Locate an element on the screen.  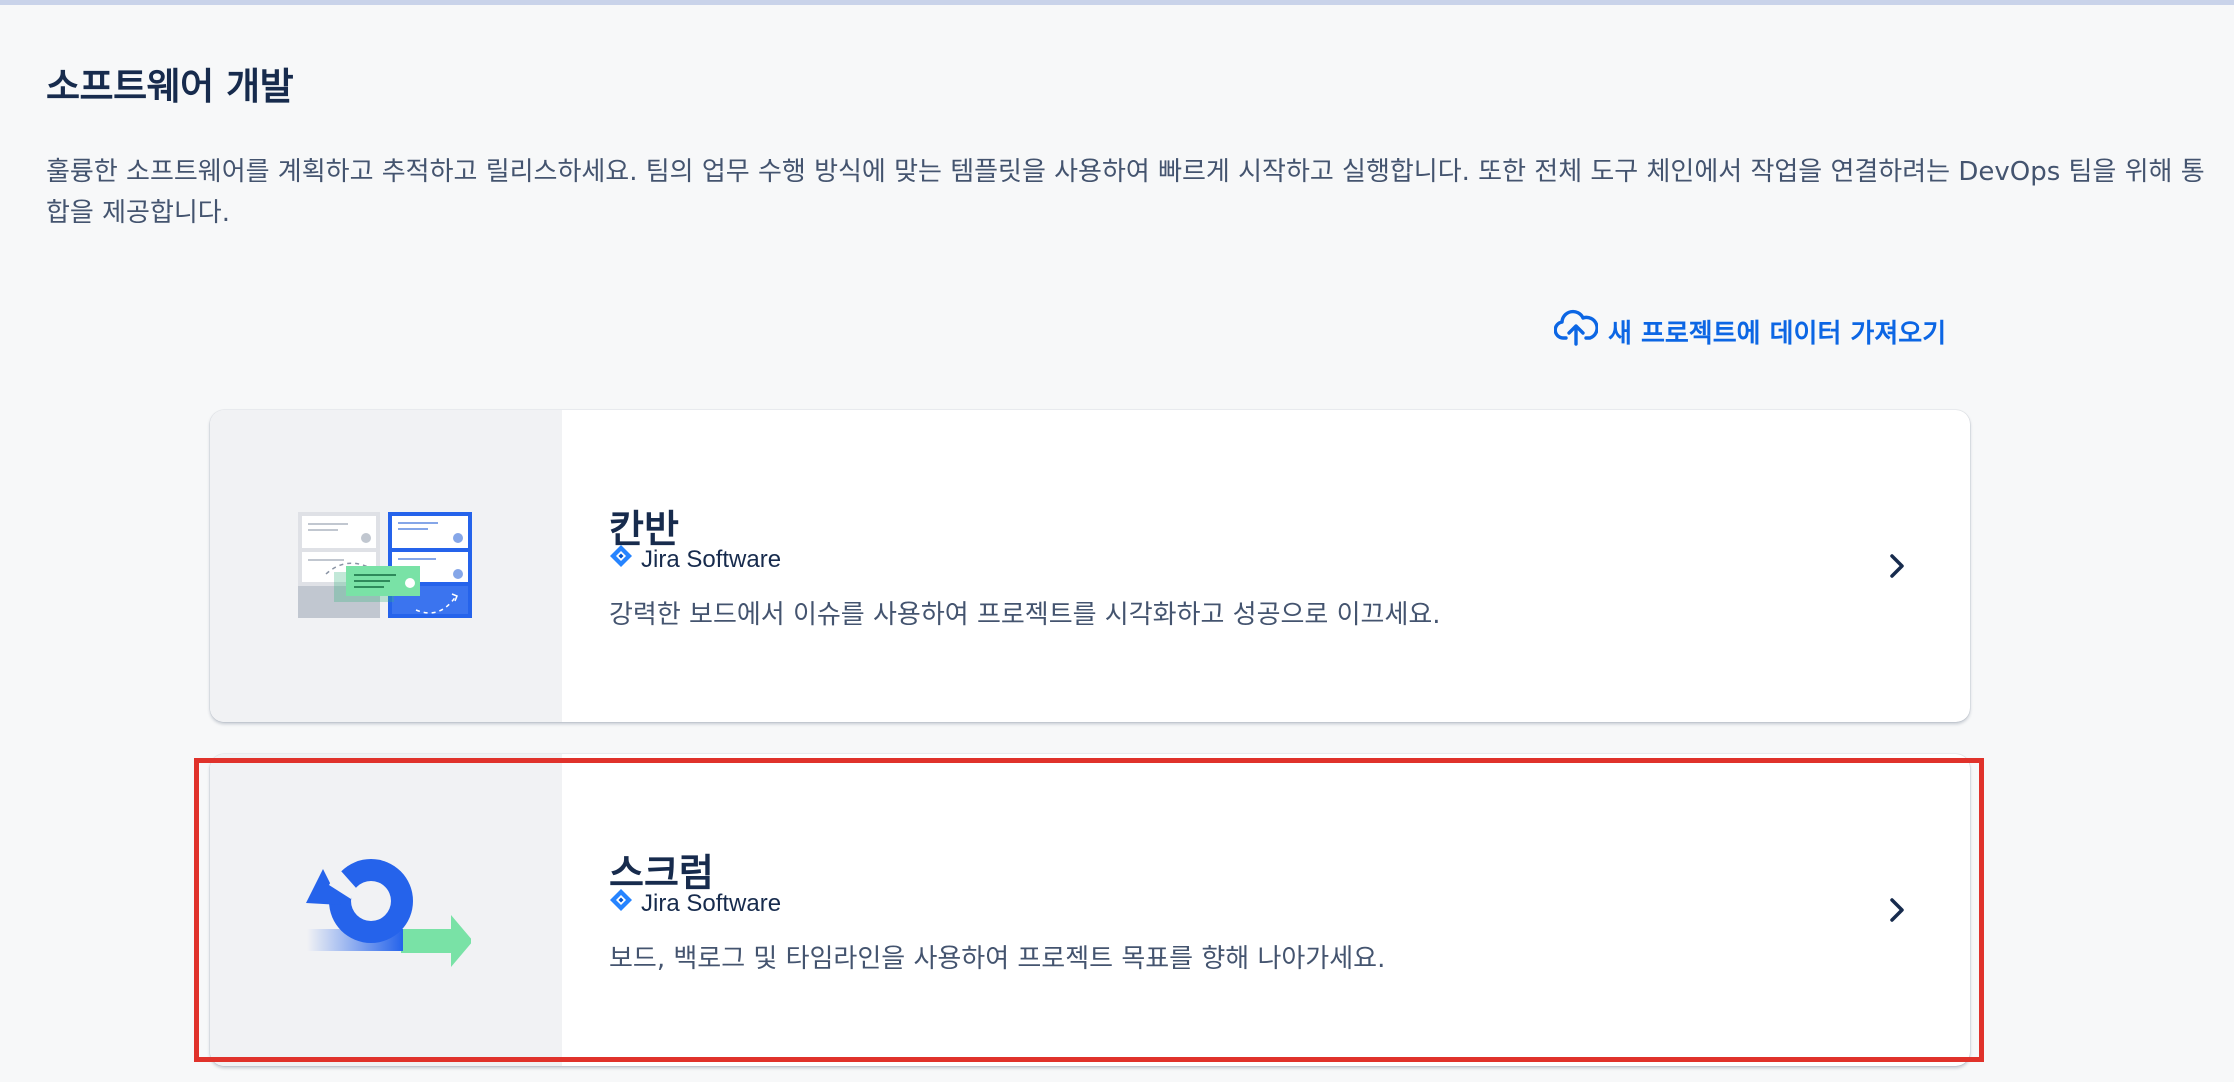
scrum-cycle-illustration is located at coordinates (386, 910).